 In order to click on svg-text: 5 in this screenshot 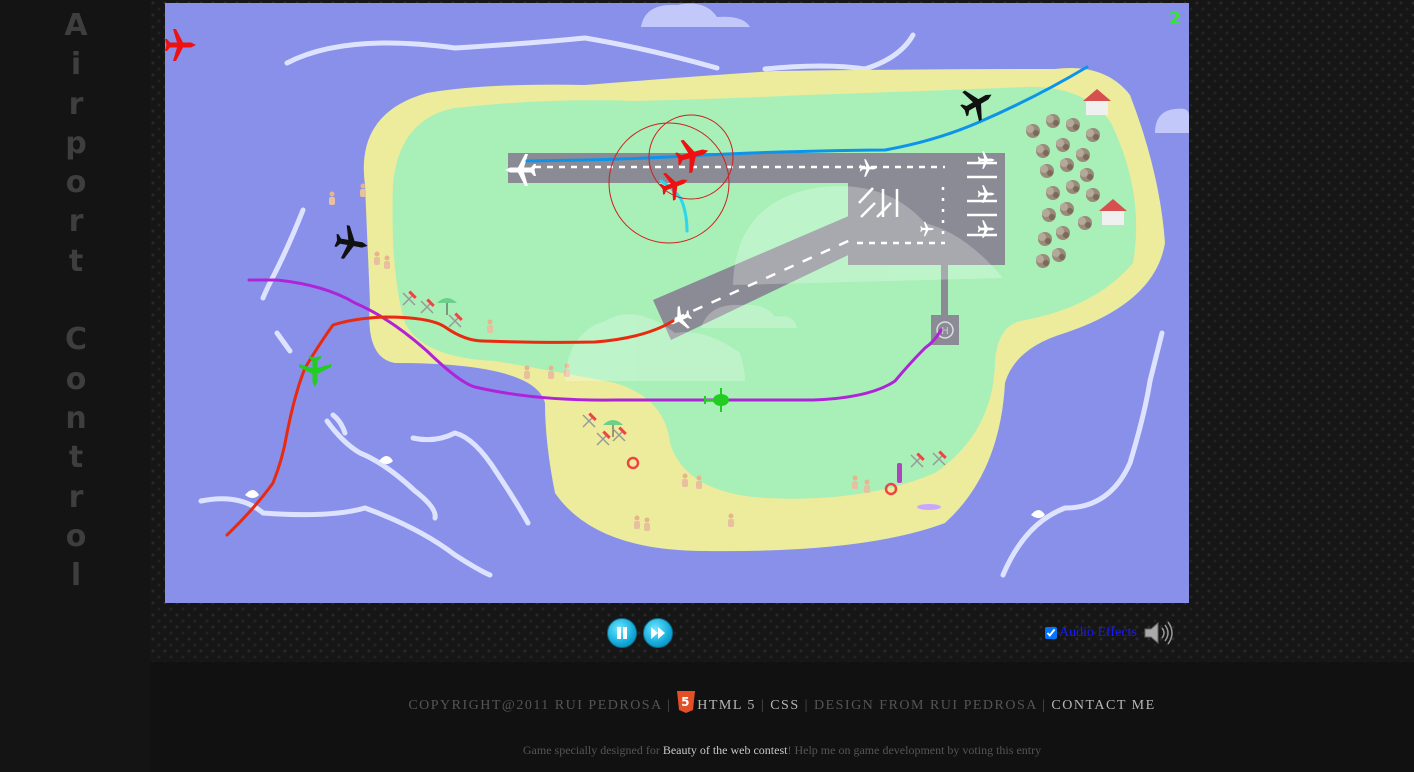, I will do `click(686, 702)`.